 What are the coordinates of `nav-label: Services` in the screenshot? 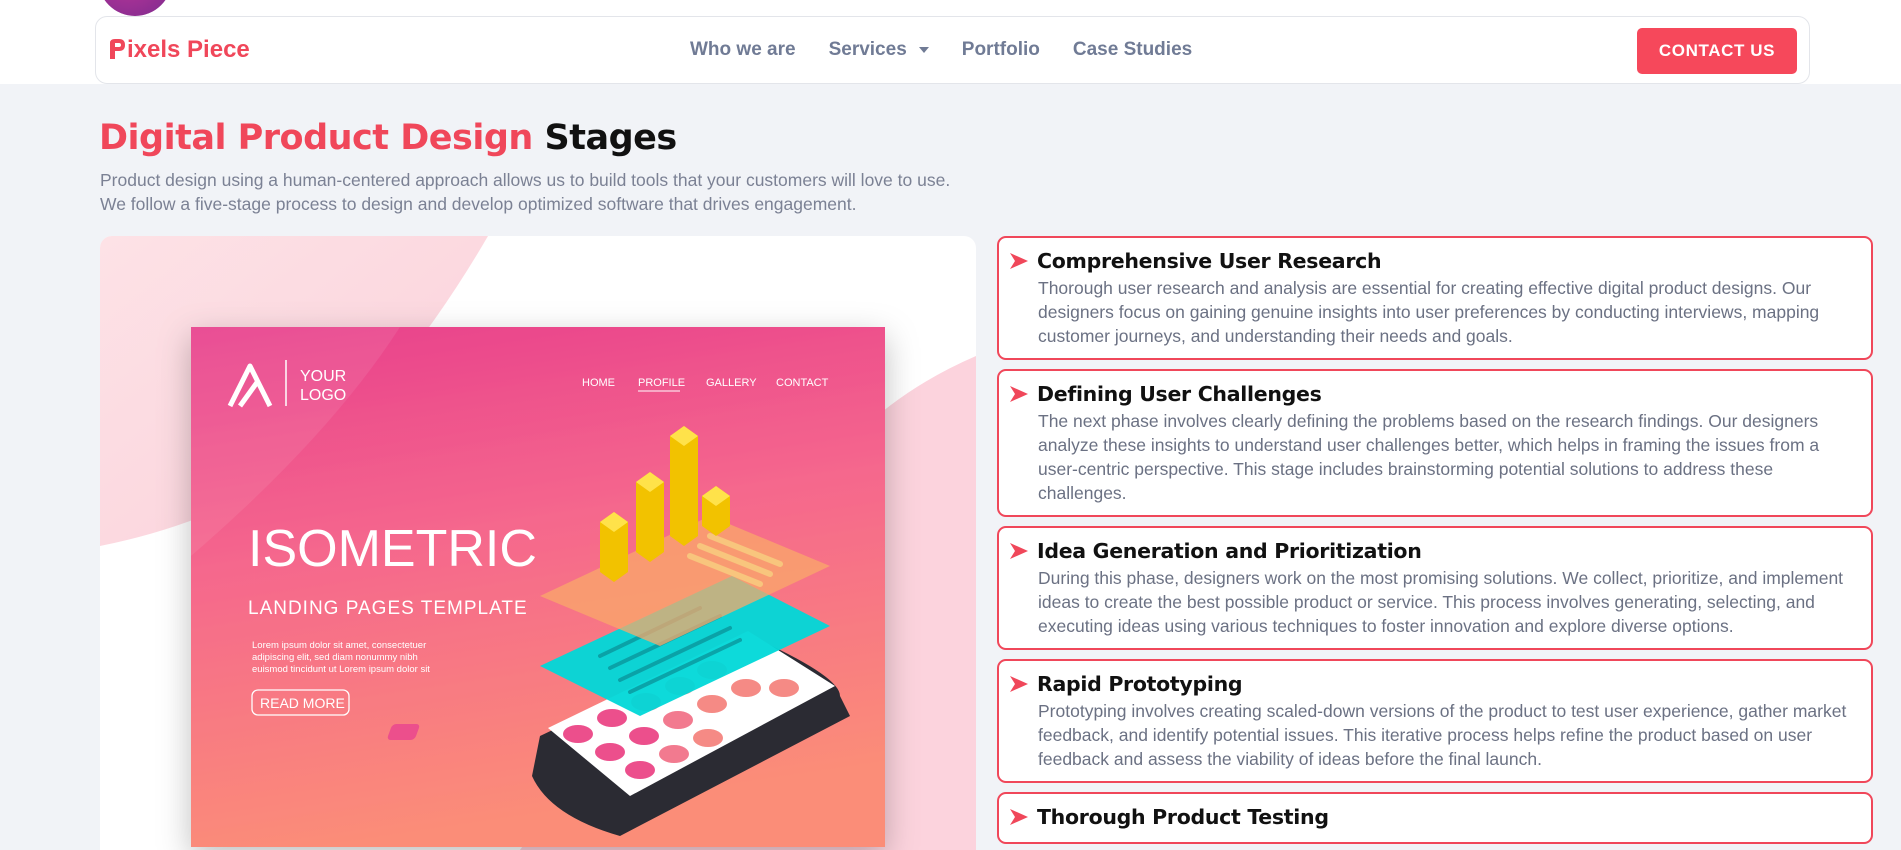 It's located at (867, 49).